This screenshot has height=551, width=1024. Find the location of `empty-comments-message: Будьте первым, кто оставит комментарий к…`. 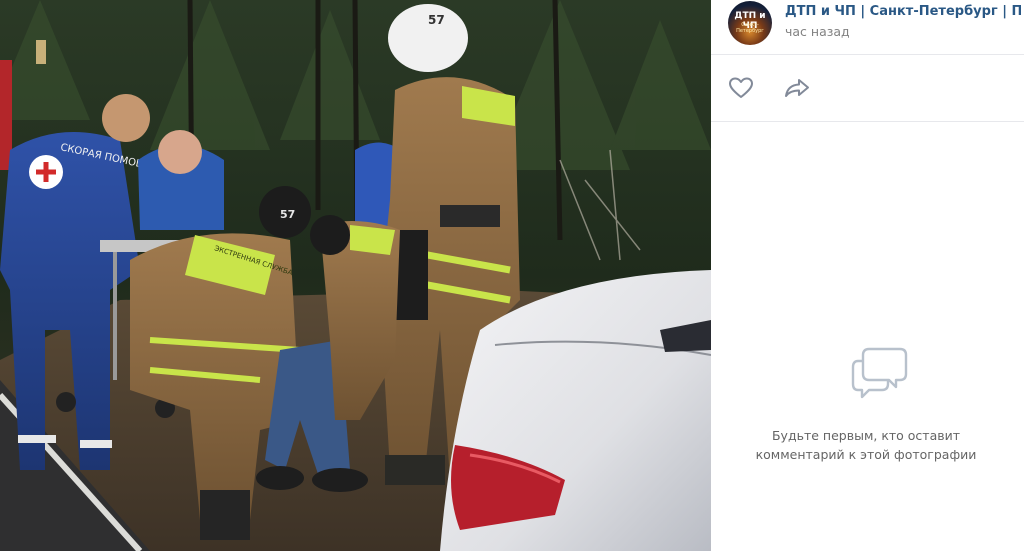

empty-comments-message: Будьте первым, кто оставит комментарий к… is located at coordinates (866, 445).